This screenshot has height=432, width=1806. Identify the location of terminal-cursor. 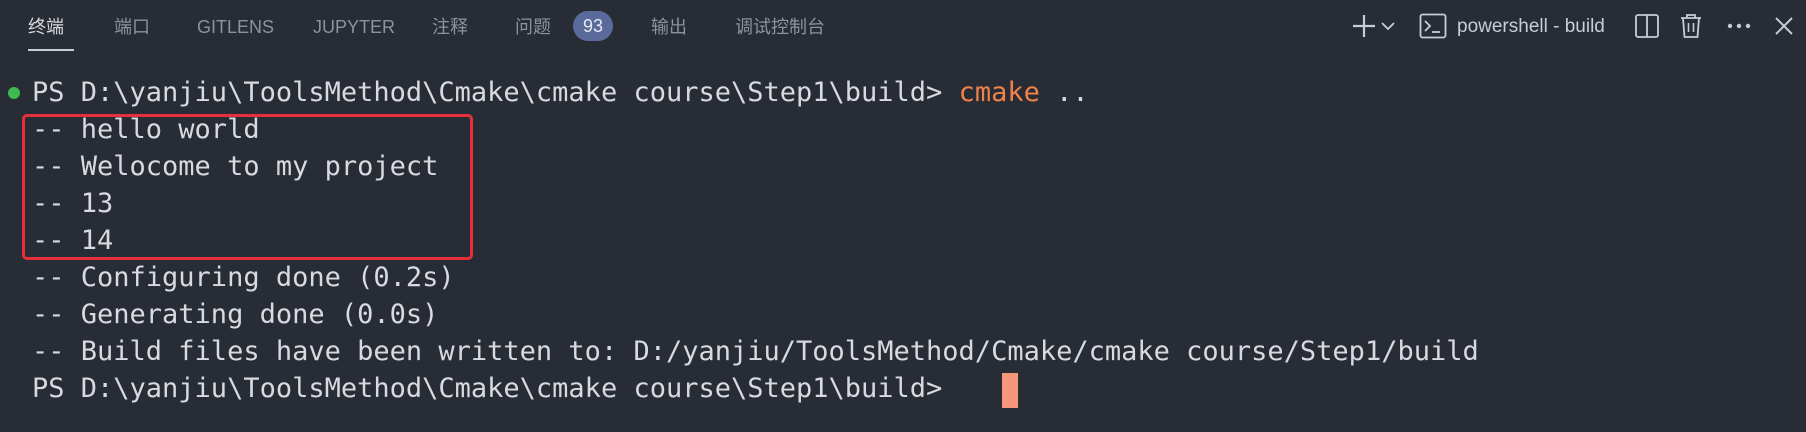
(1010, 390).